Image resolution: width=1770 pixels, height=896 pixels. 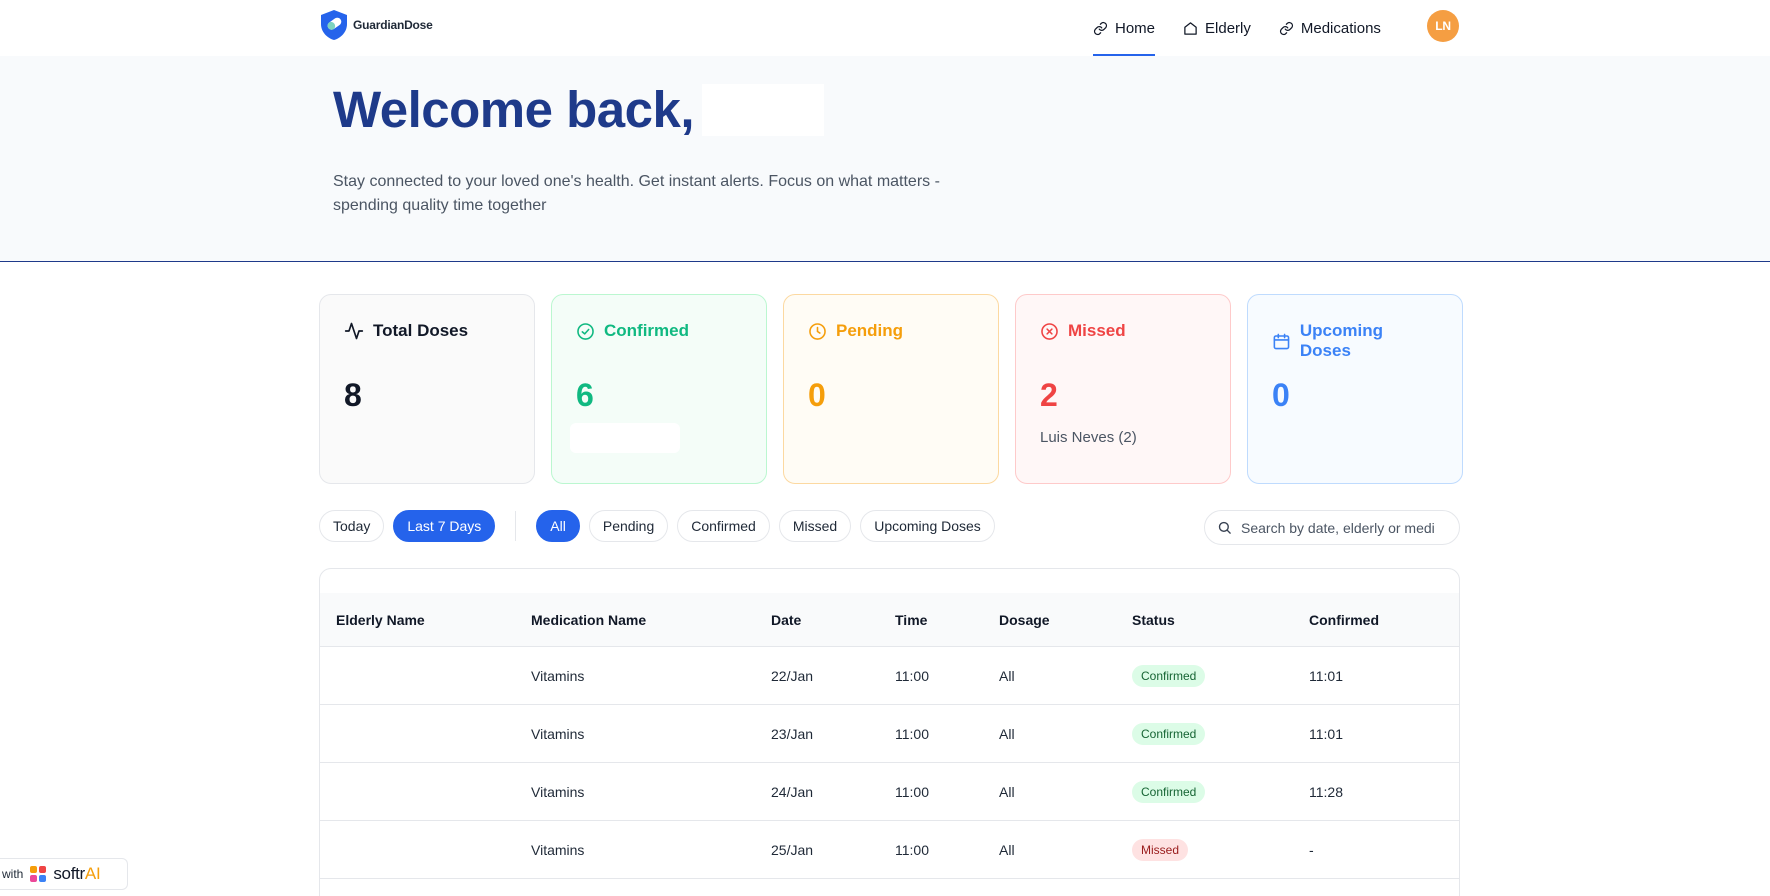 What do you see at coordinates (1049, 395) in the screenshot?
I see `card-value: 2` at bounding box center [1049, 395].